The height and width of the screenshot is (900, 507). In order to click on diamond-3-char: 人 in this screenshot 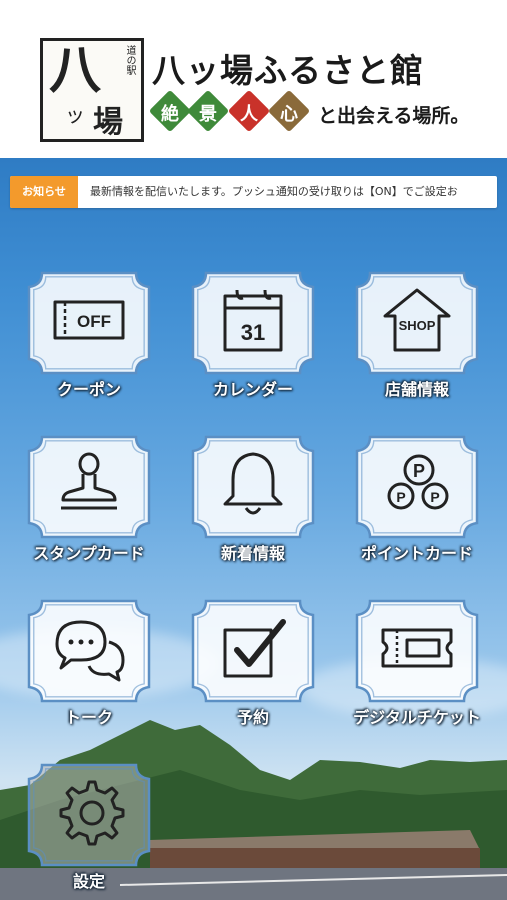, I will do `click(249, 114)`.